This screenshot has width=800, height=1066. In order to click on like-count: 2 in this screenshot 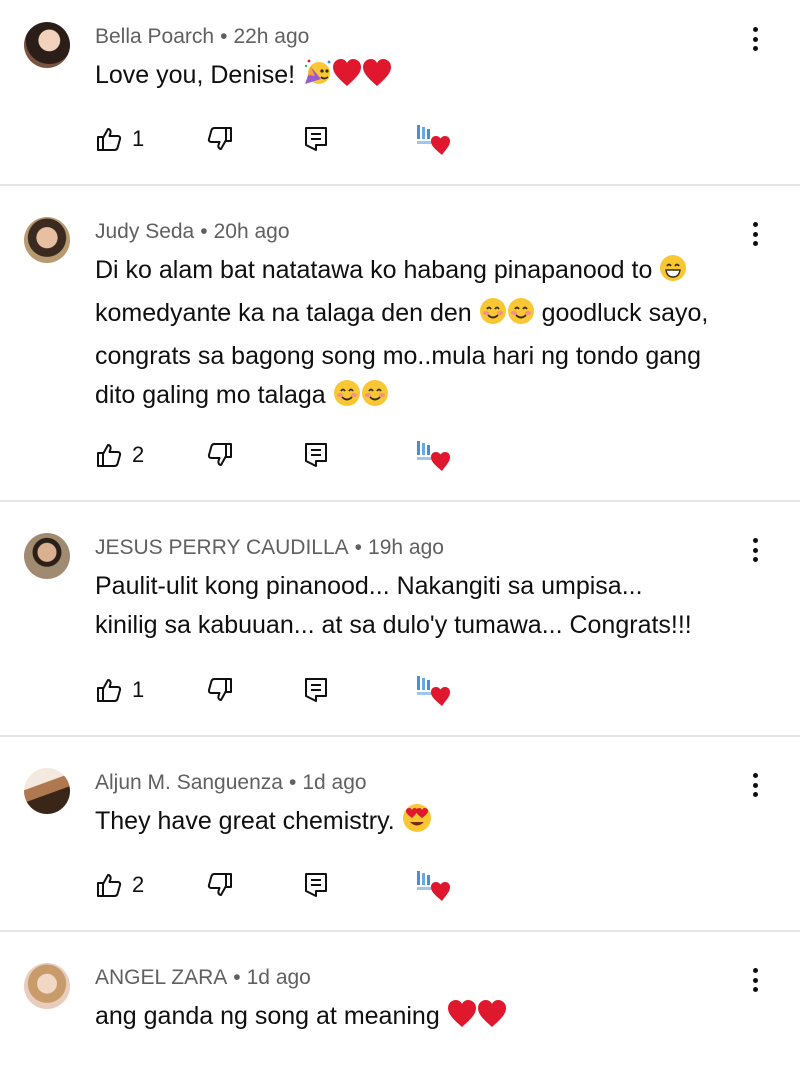, I will do `click(138, 884)`.